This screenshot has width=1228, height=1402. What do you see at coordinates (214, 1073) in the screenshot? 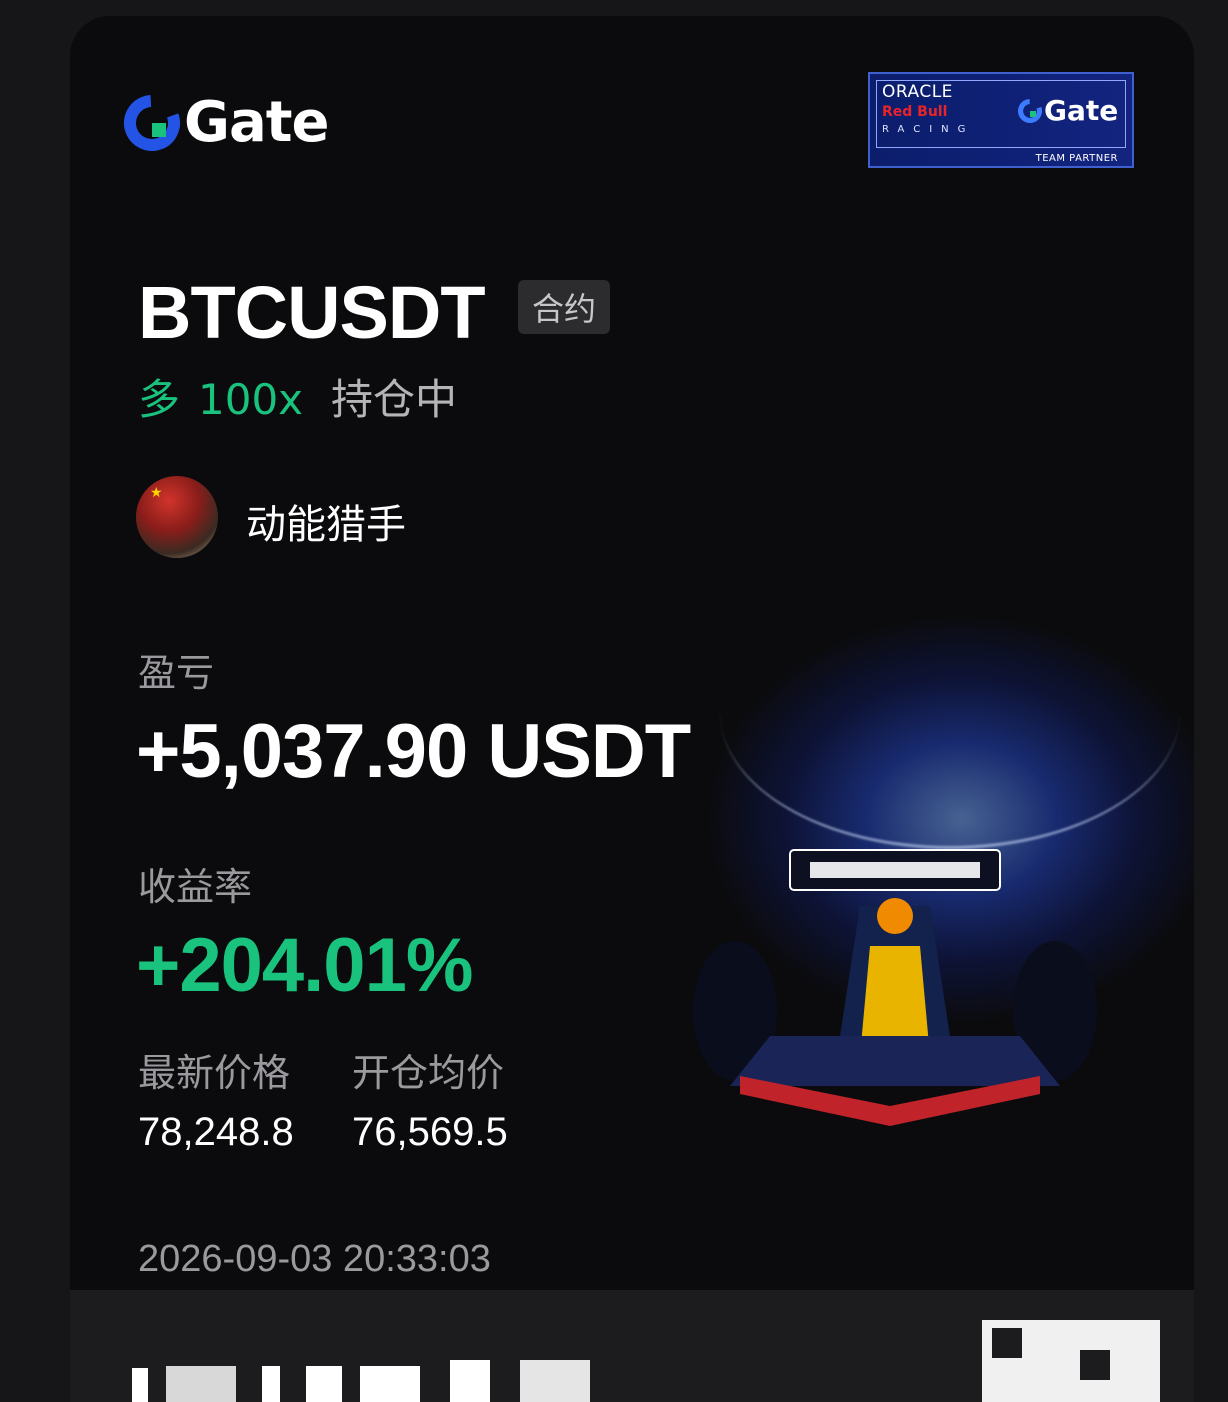
I see `last-price-label: 最新价格` at bounding box center [214, 1073].